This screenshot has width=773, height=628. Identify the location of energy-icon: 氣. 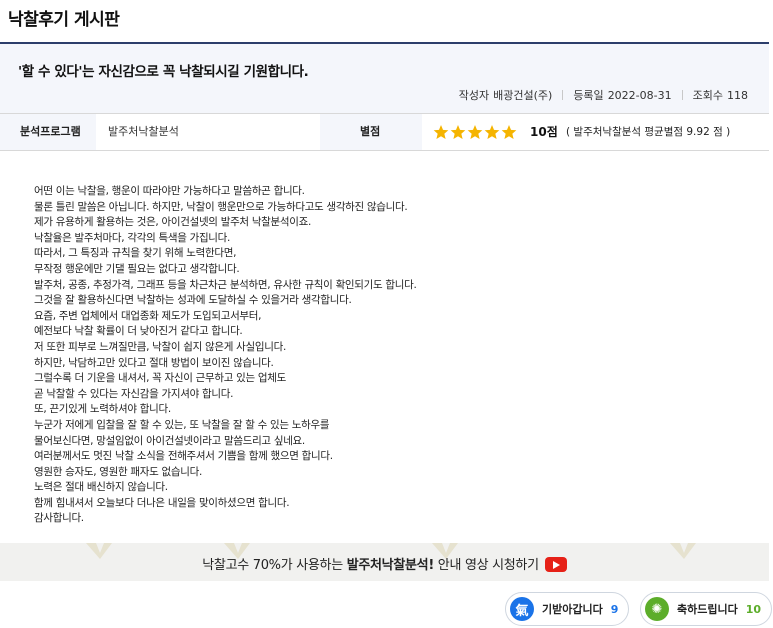
(522, 609).